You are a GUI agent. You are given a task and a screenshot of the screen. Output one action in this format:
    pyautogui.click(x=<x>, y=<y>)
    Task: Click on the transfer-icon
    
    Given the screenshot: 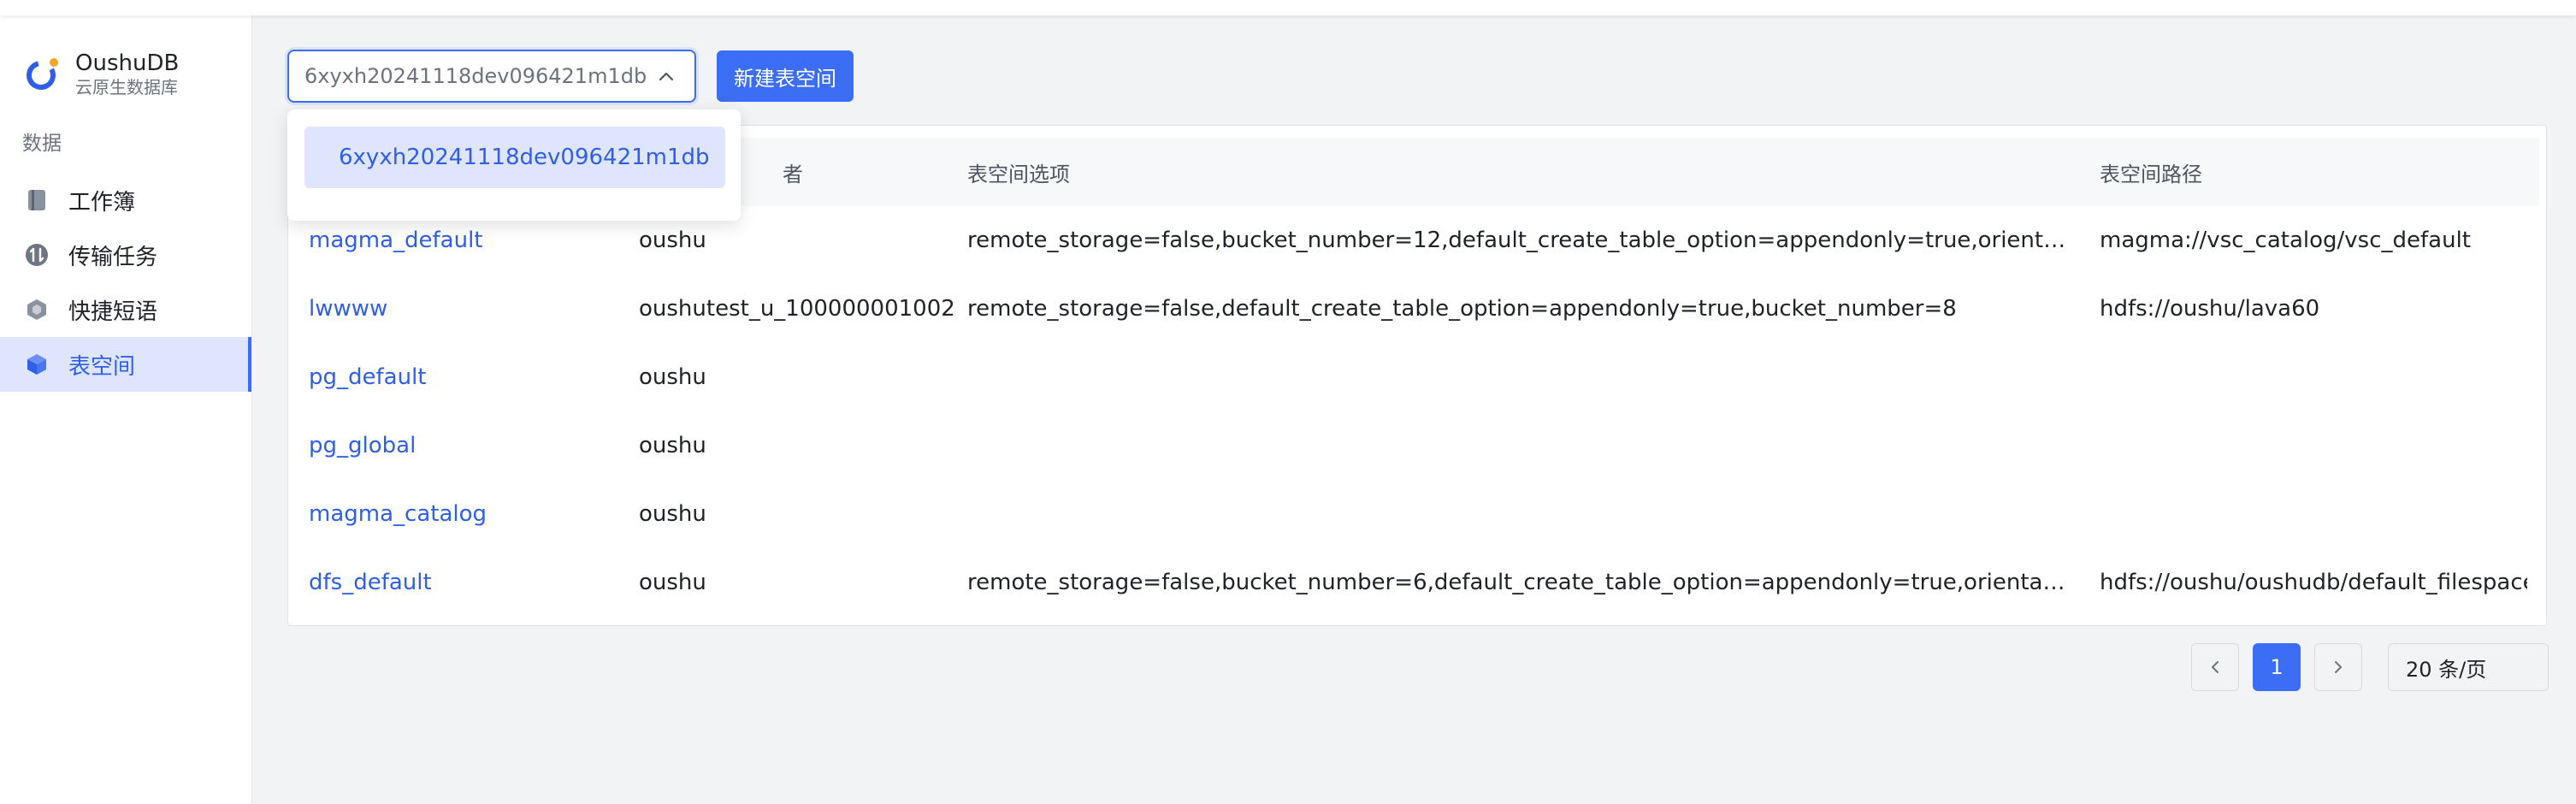 What is the action you would take?
    pyautogui.click(x=37, y=255)
    